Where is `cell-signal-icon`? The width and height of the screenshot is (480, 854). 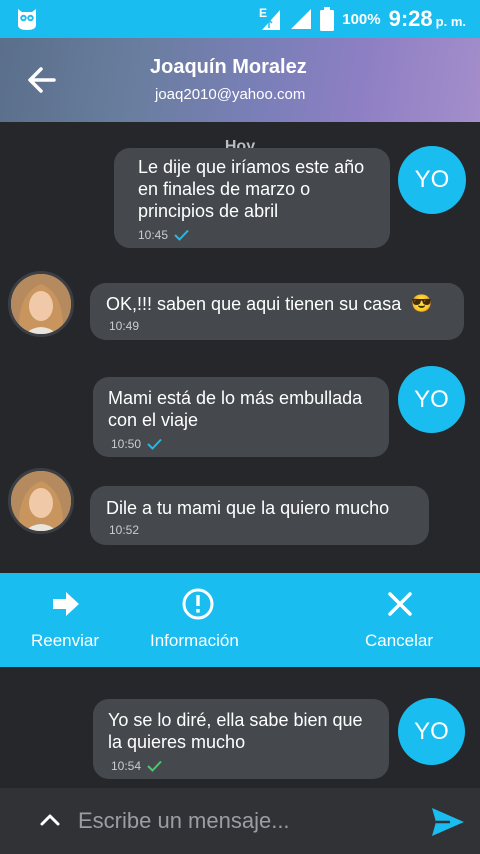 cell-signal-icon is located at coordinates (301, 19).